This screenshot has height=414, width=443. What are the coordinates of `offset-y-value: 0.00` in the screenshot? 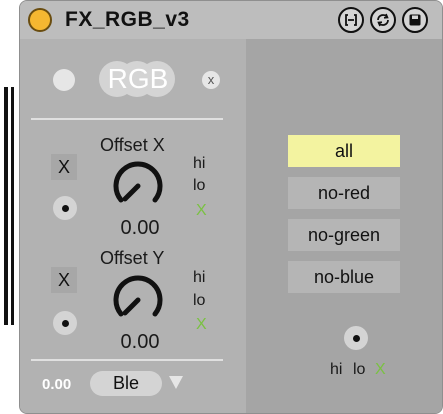 It's located at (140, 342).